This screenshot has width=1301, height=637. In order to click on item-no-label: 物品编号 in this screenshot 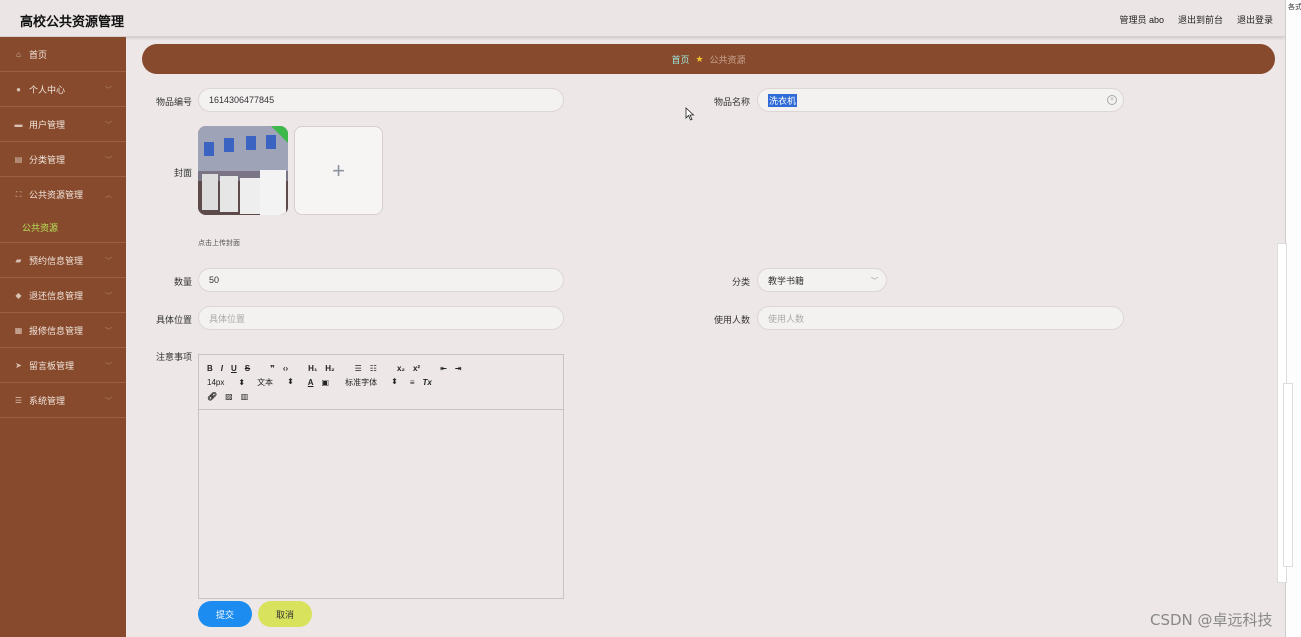, I will do `click(173, 102)`.